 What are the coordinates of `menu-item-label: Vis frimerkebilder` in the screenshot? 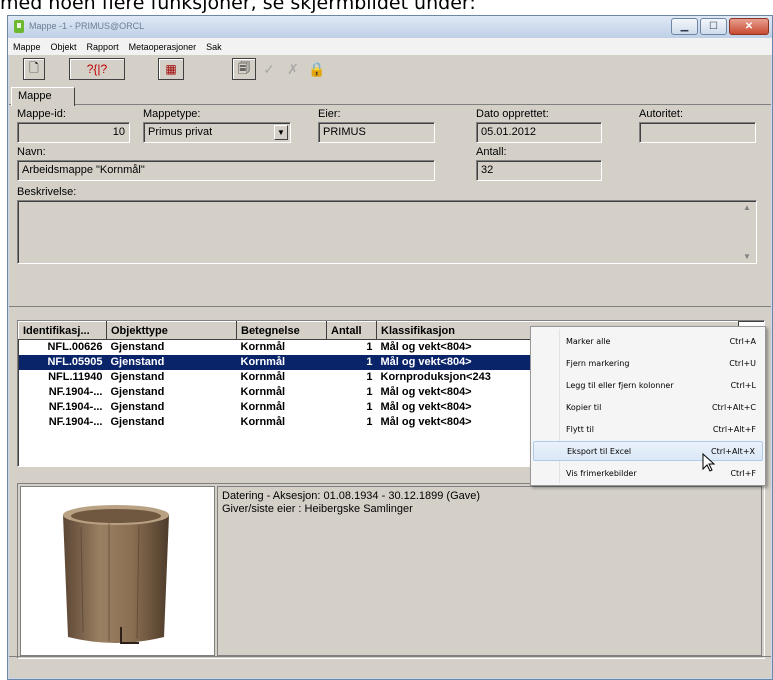 It's located at (601, 473).